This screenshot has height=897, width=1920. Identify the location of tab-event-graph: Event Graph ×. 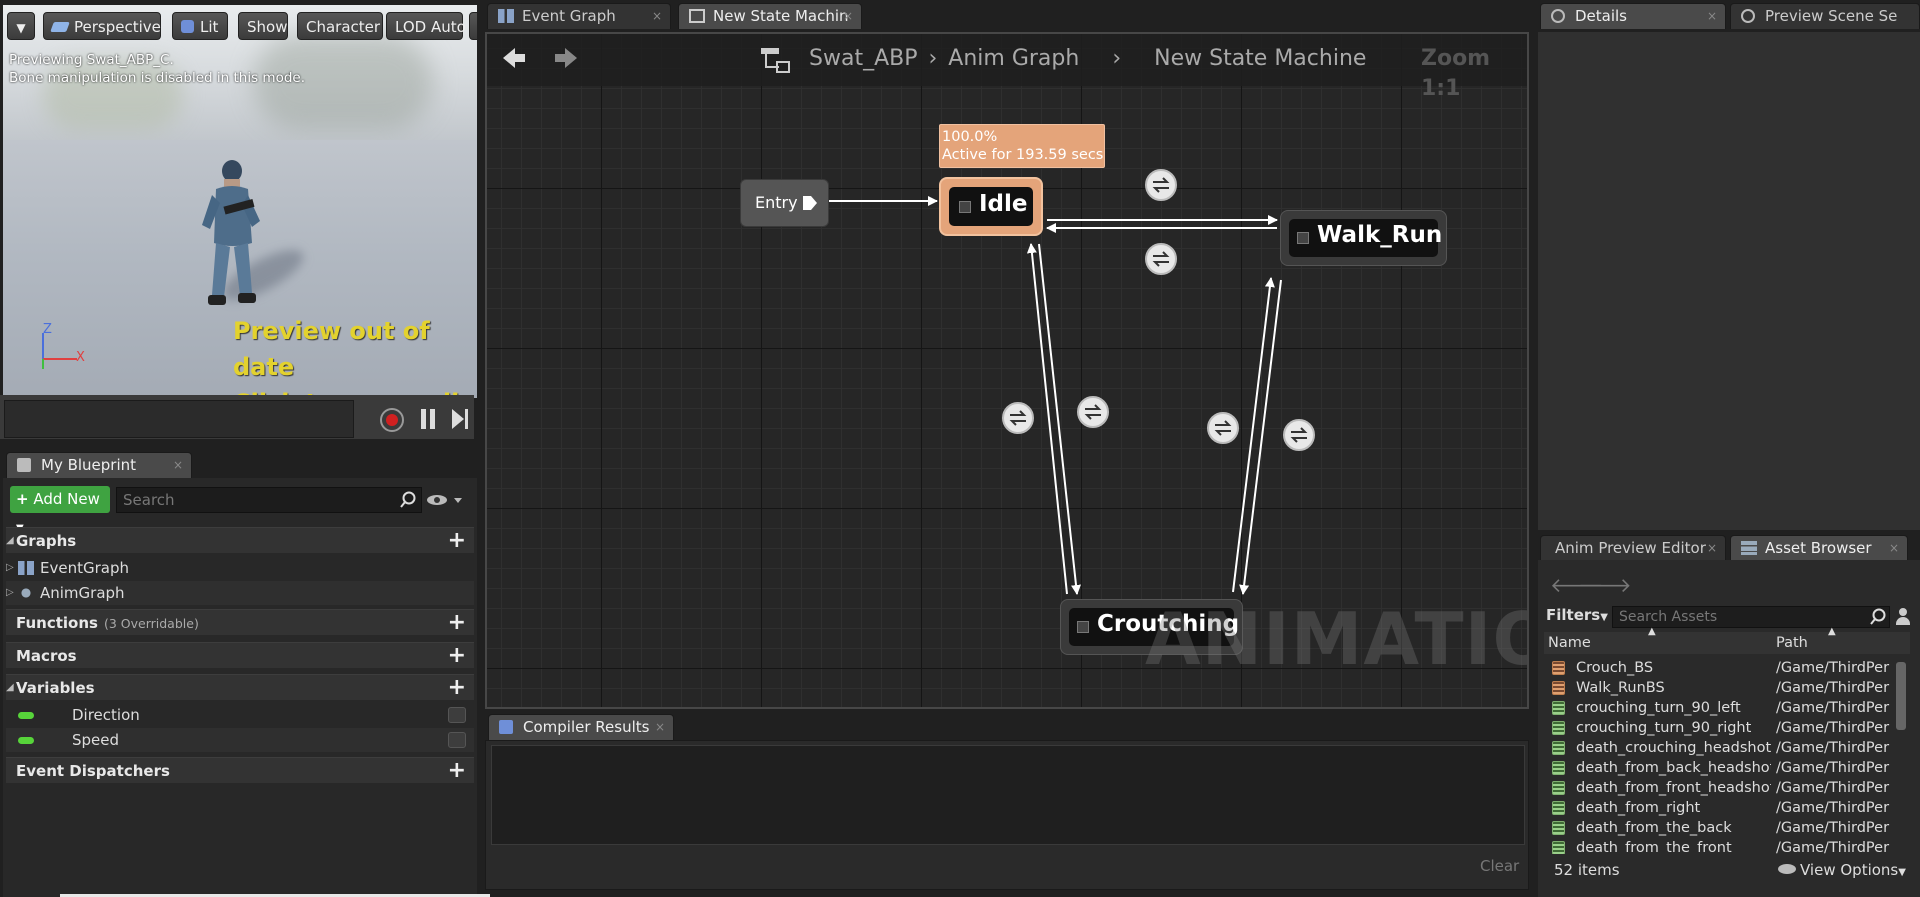
(579, 16).